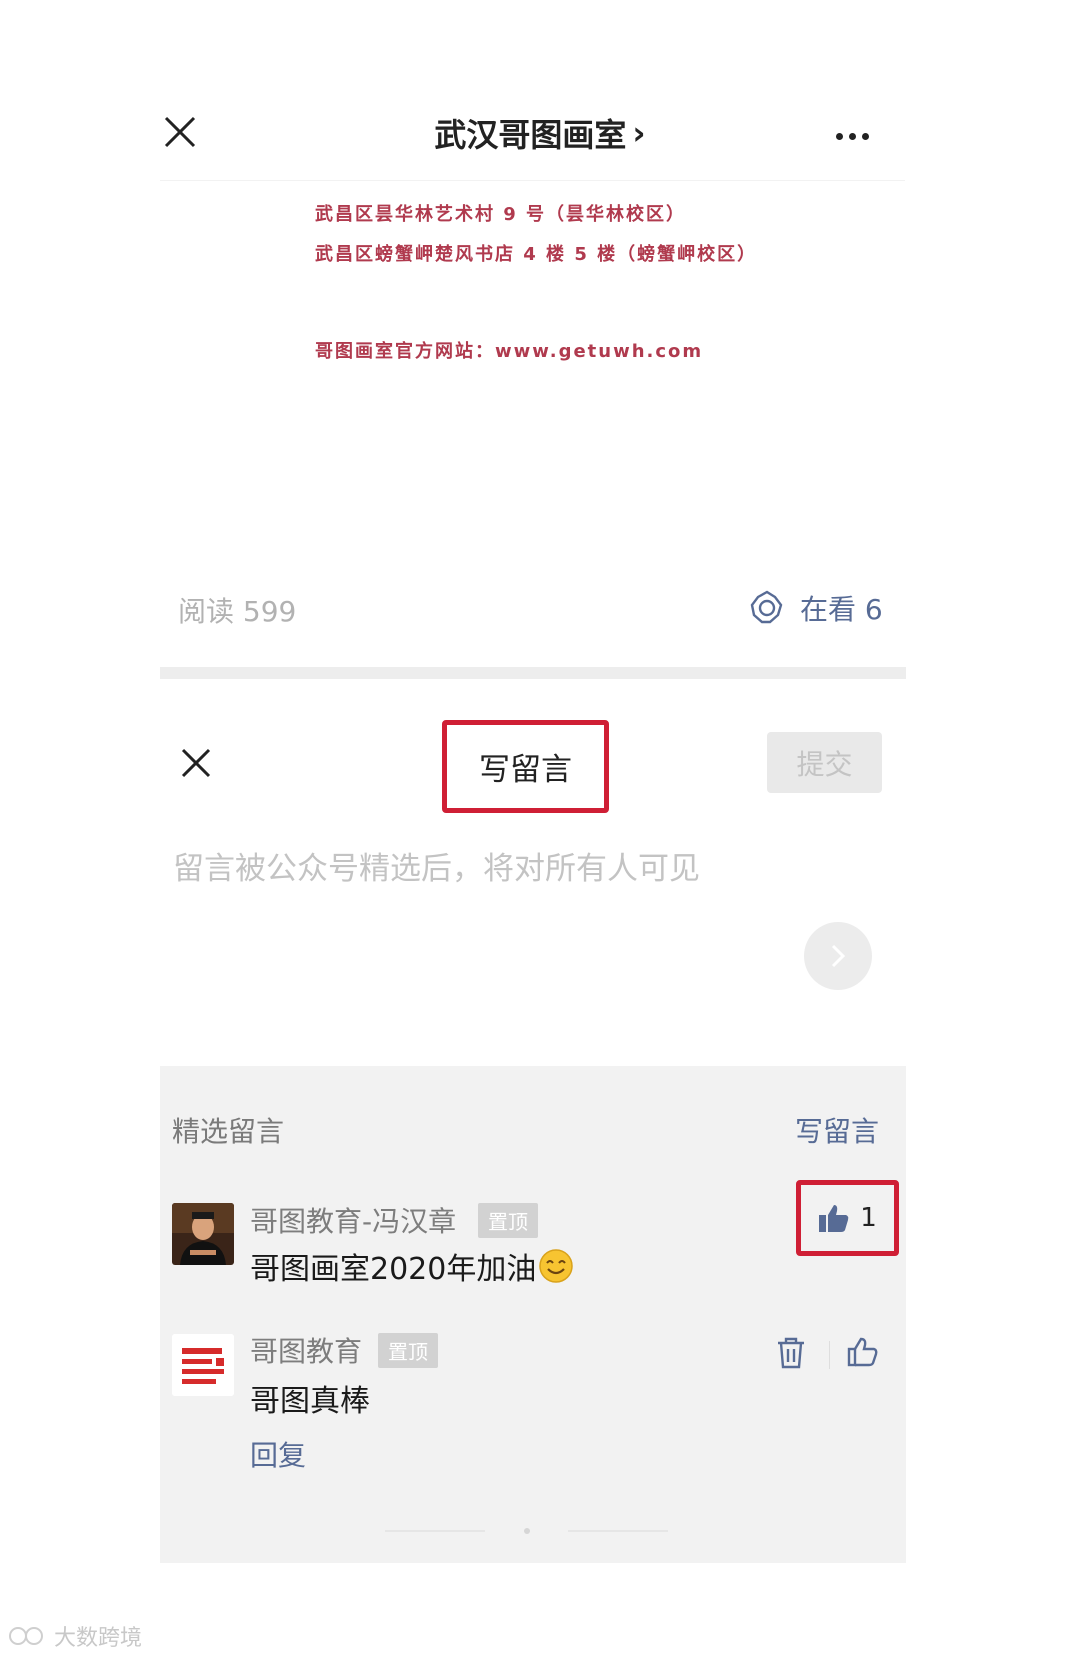  I want to click on address-line-1: 武昌区昙华林艺术村 9 号（昙华林校区）, so click(501, 214).